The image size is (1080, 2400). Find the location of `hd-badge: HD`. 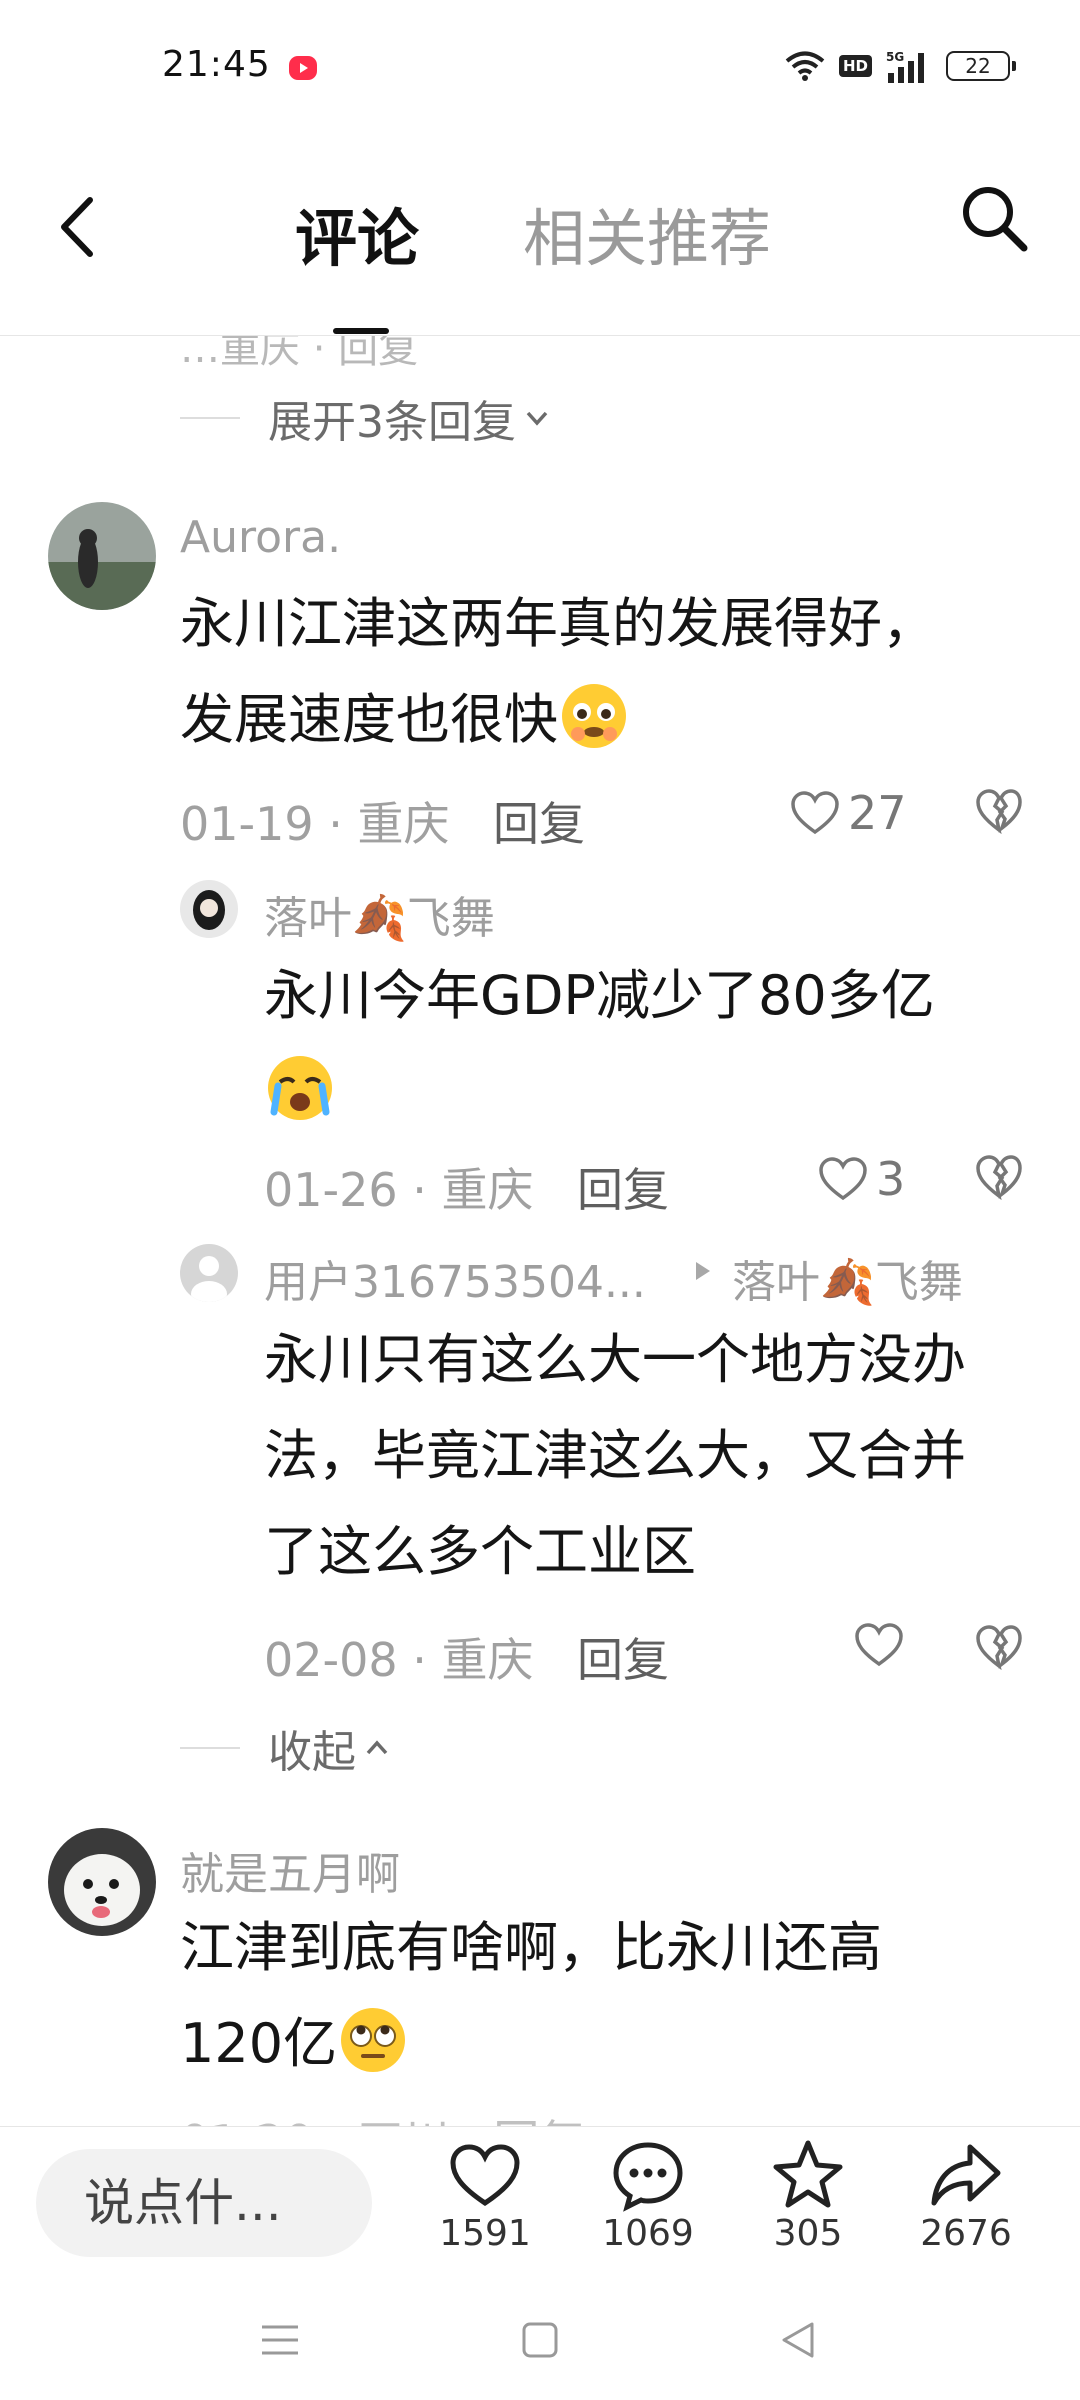

hd-badge: HD is located at coordinates (855, 66).